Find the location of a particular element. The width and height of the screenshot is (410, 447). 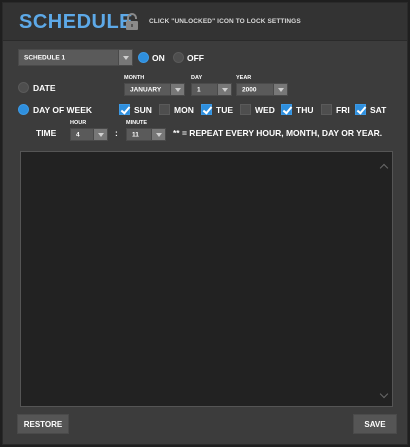

year-label: YEAR is located at coordinates (244, 78).